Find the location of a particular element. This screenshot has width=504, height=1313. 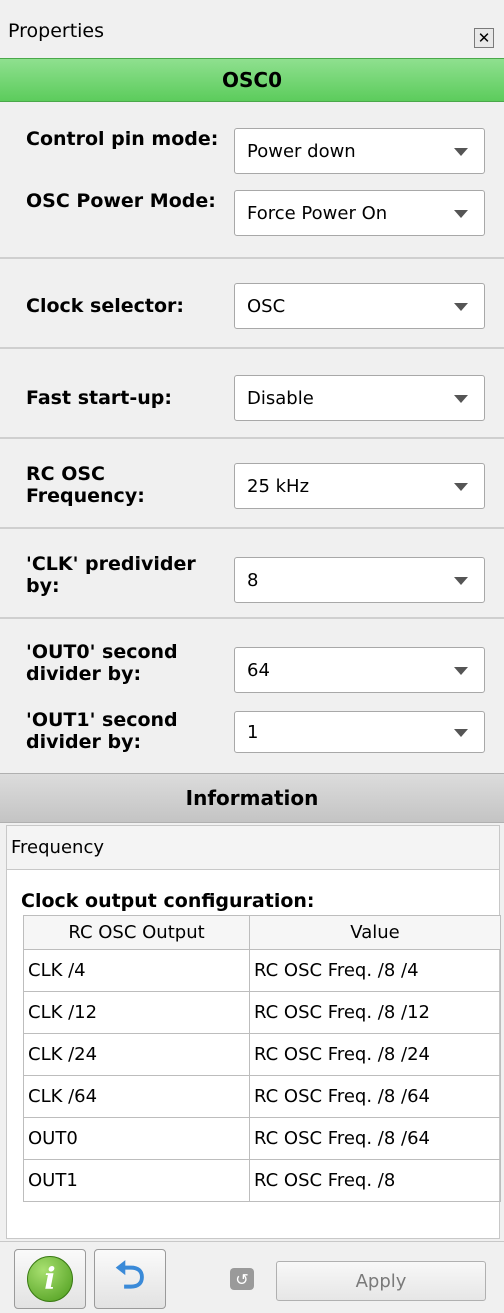

control-pin-mode-label: Control pin mode: is located at coordinates (122, 139).